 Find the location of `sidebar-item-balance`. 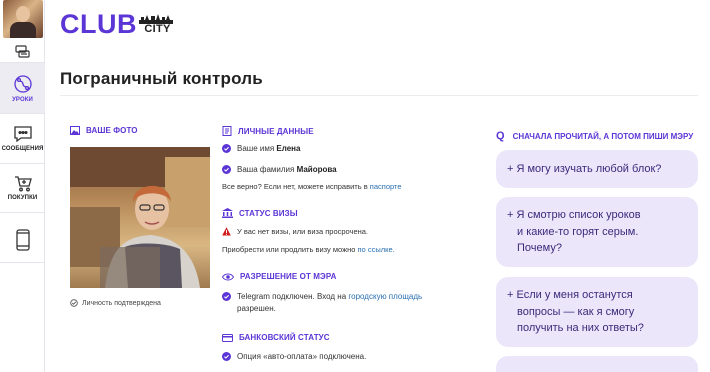

sidebar-item-balance is located at coordinates (22, 52).